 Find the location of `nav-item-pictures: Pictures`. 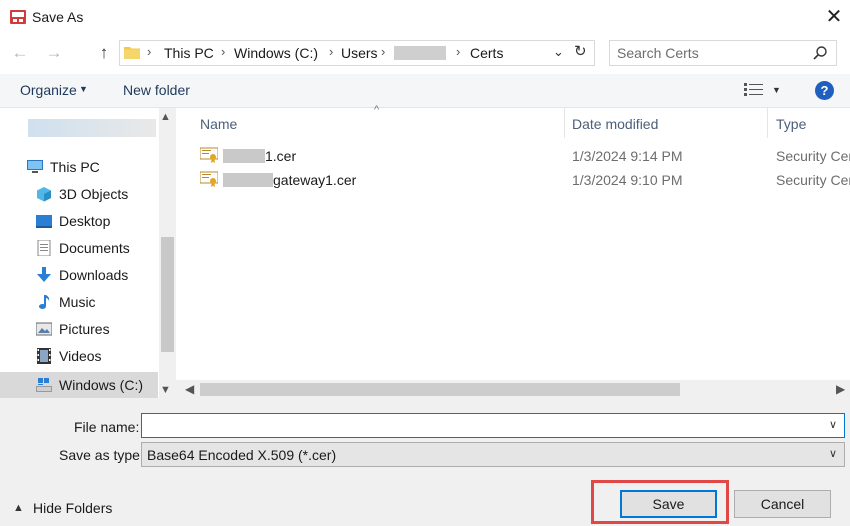

nav-item-pictures: Pictures is located at coordinates (79, 329).